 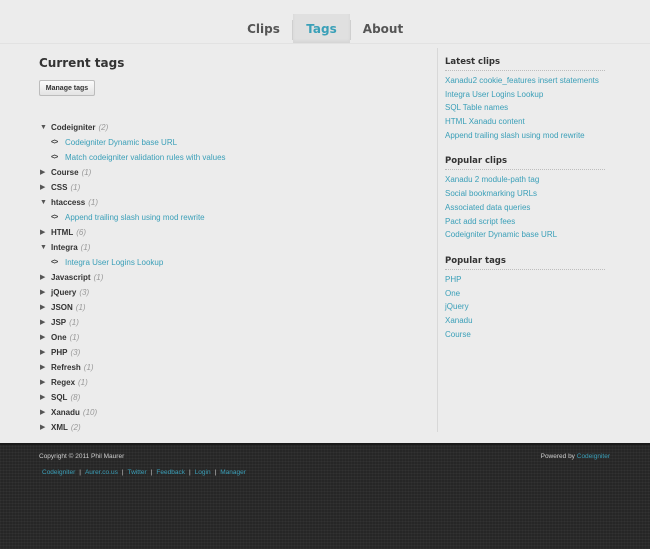 I want to click on clip-item: <> Integra User Logins Lookup, so click(x=230, y=262).